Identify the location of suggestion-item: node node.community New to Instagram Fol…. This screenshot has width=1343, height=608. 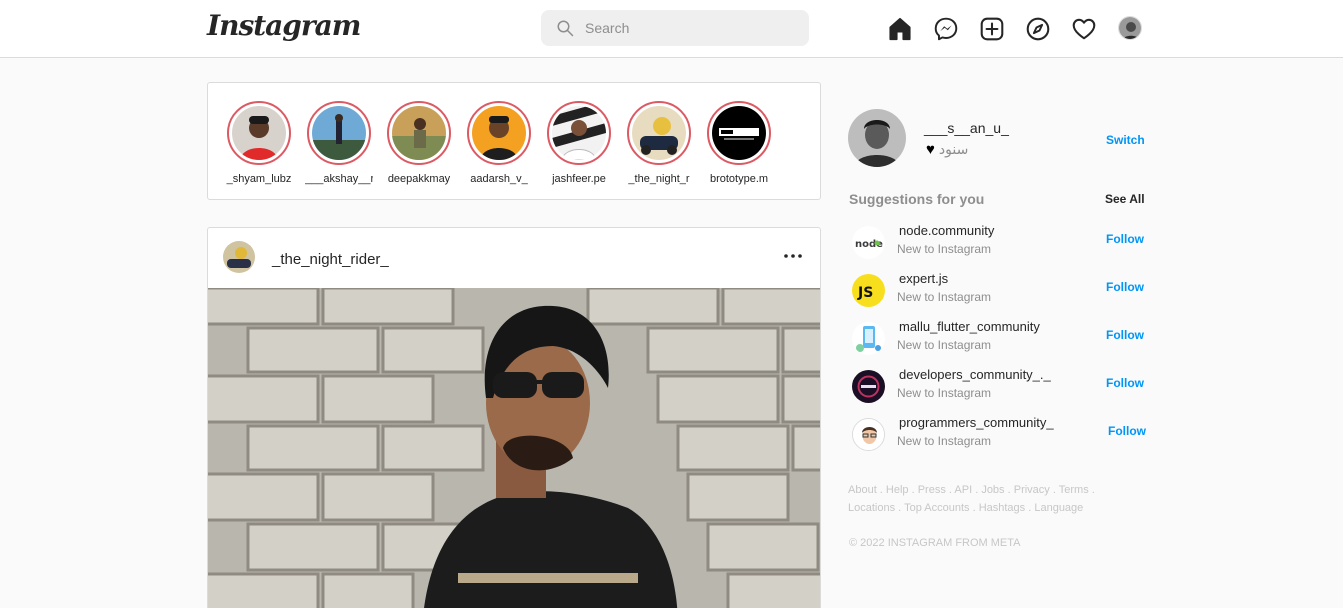
(998, 245).